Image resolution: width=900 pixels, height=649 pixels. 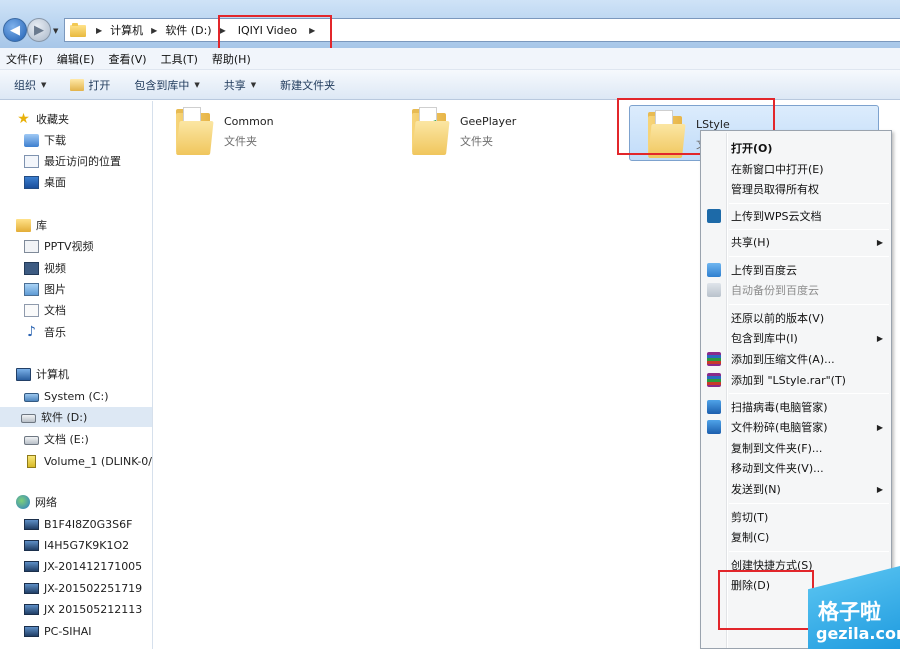 I want to click on sidebar-item-label: 文档, so click(x=55, y=310).